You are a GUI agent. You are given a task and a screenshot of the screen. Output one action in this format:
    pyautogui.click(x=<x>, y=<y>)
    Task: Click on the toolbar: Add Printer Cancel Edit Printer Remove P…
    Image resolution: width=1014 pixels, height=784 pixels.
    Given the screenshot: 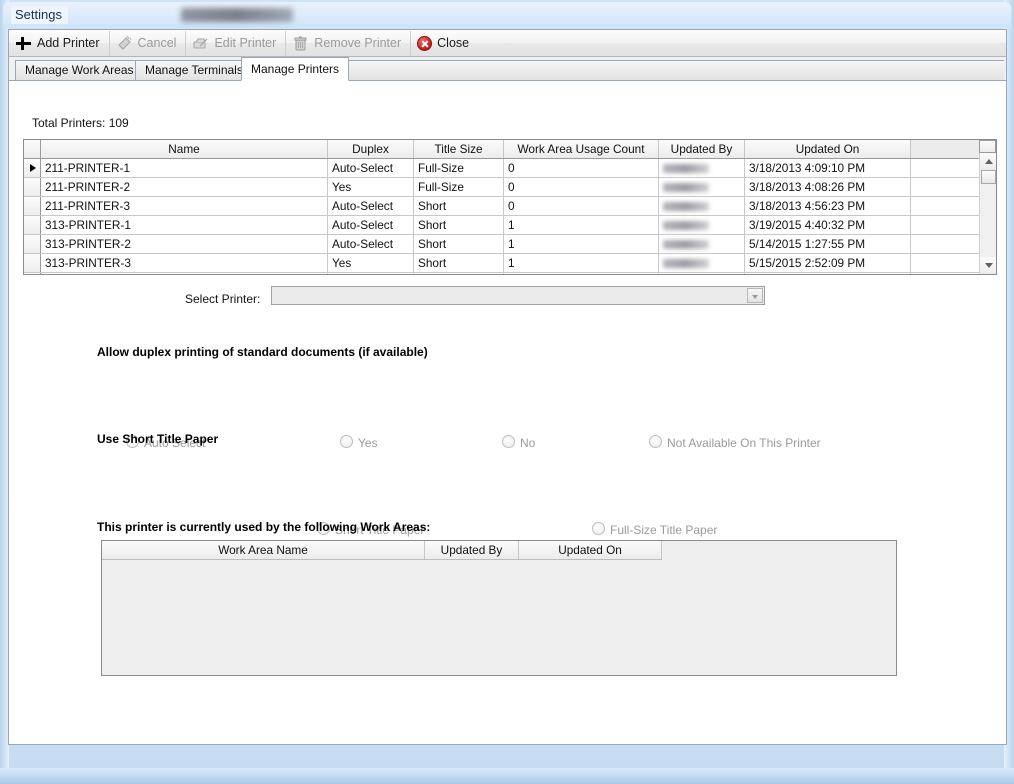 What is the action you would take?
    pyautogui.click(x=507, y=43)
    